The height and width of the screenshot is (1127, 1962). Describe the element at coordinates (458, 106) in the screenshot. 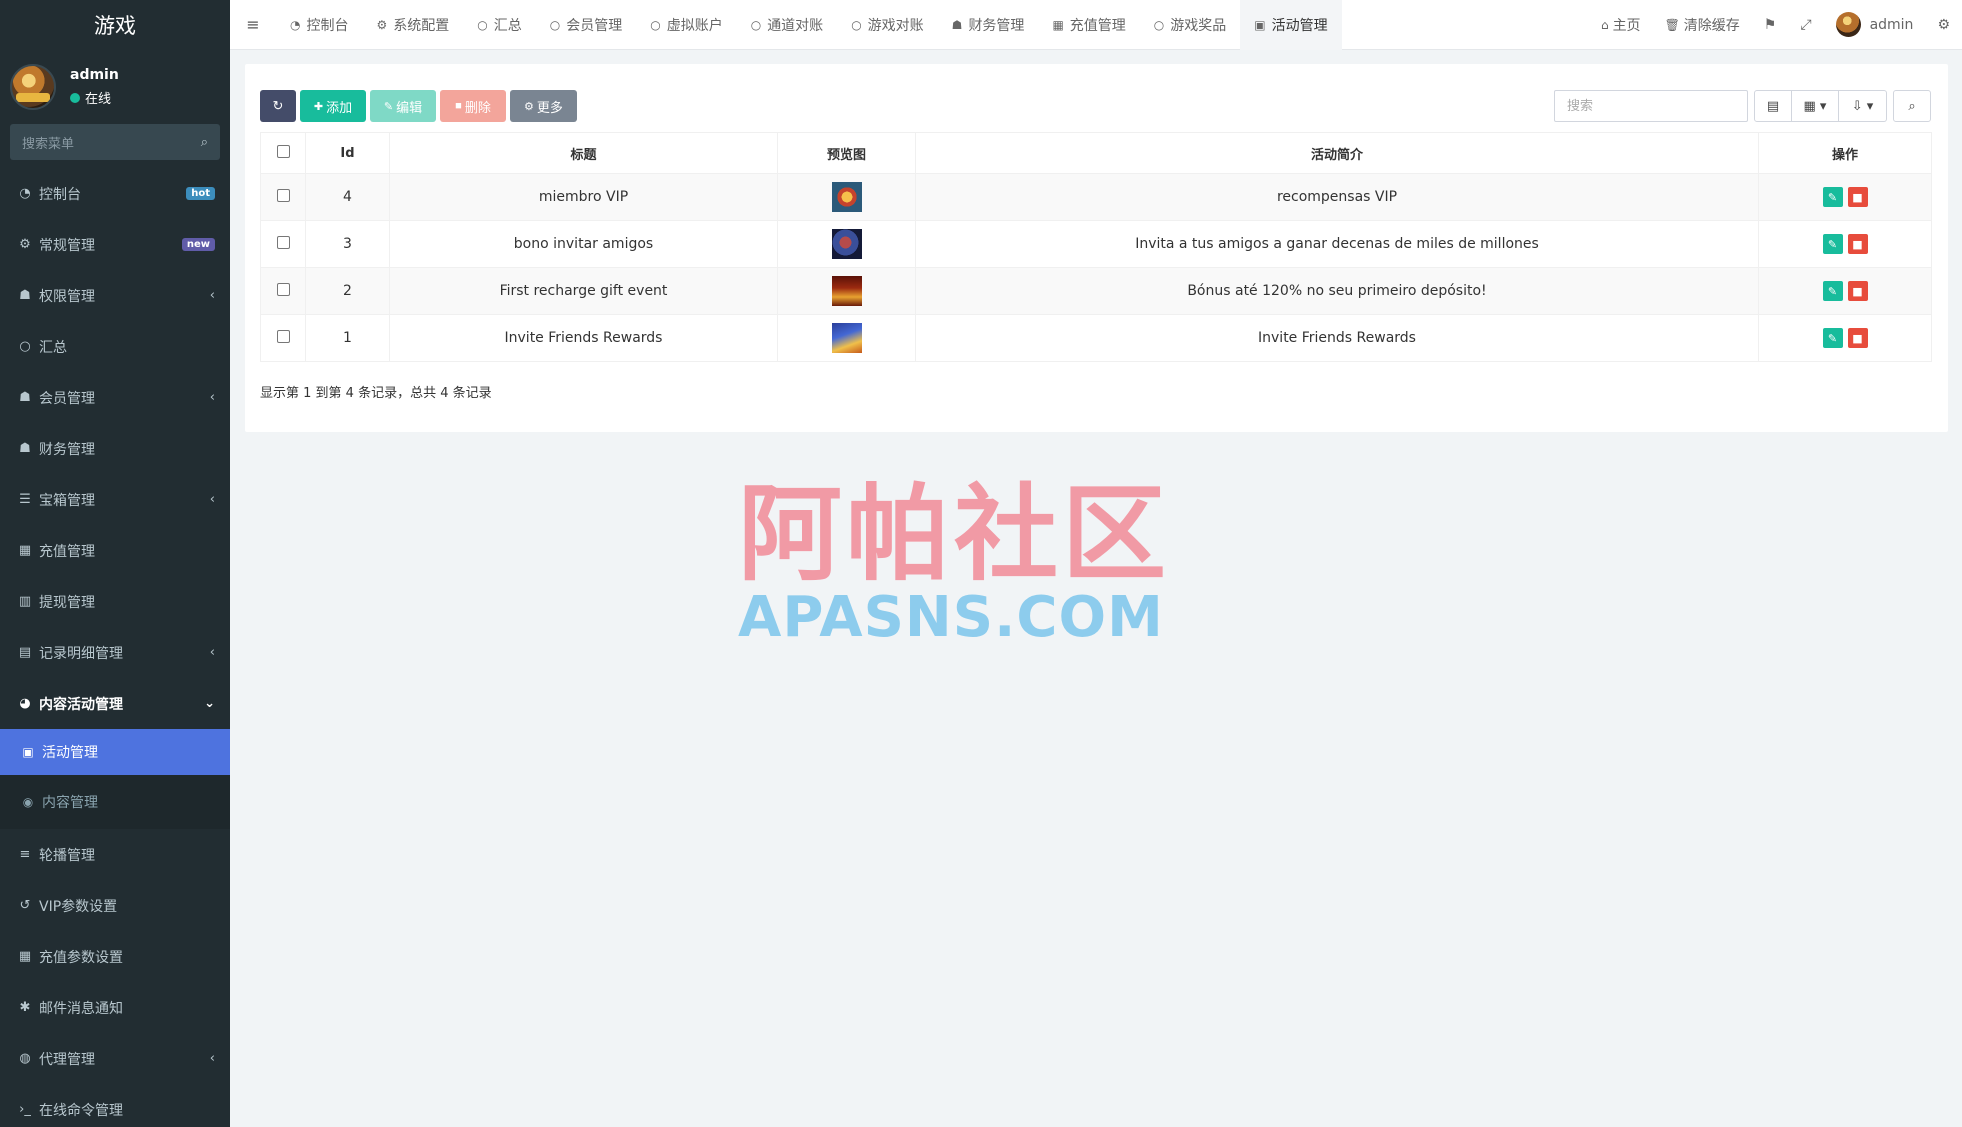

I see `trash-icon: ■` at that location.